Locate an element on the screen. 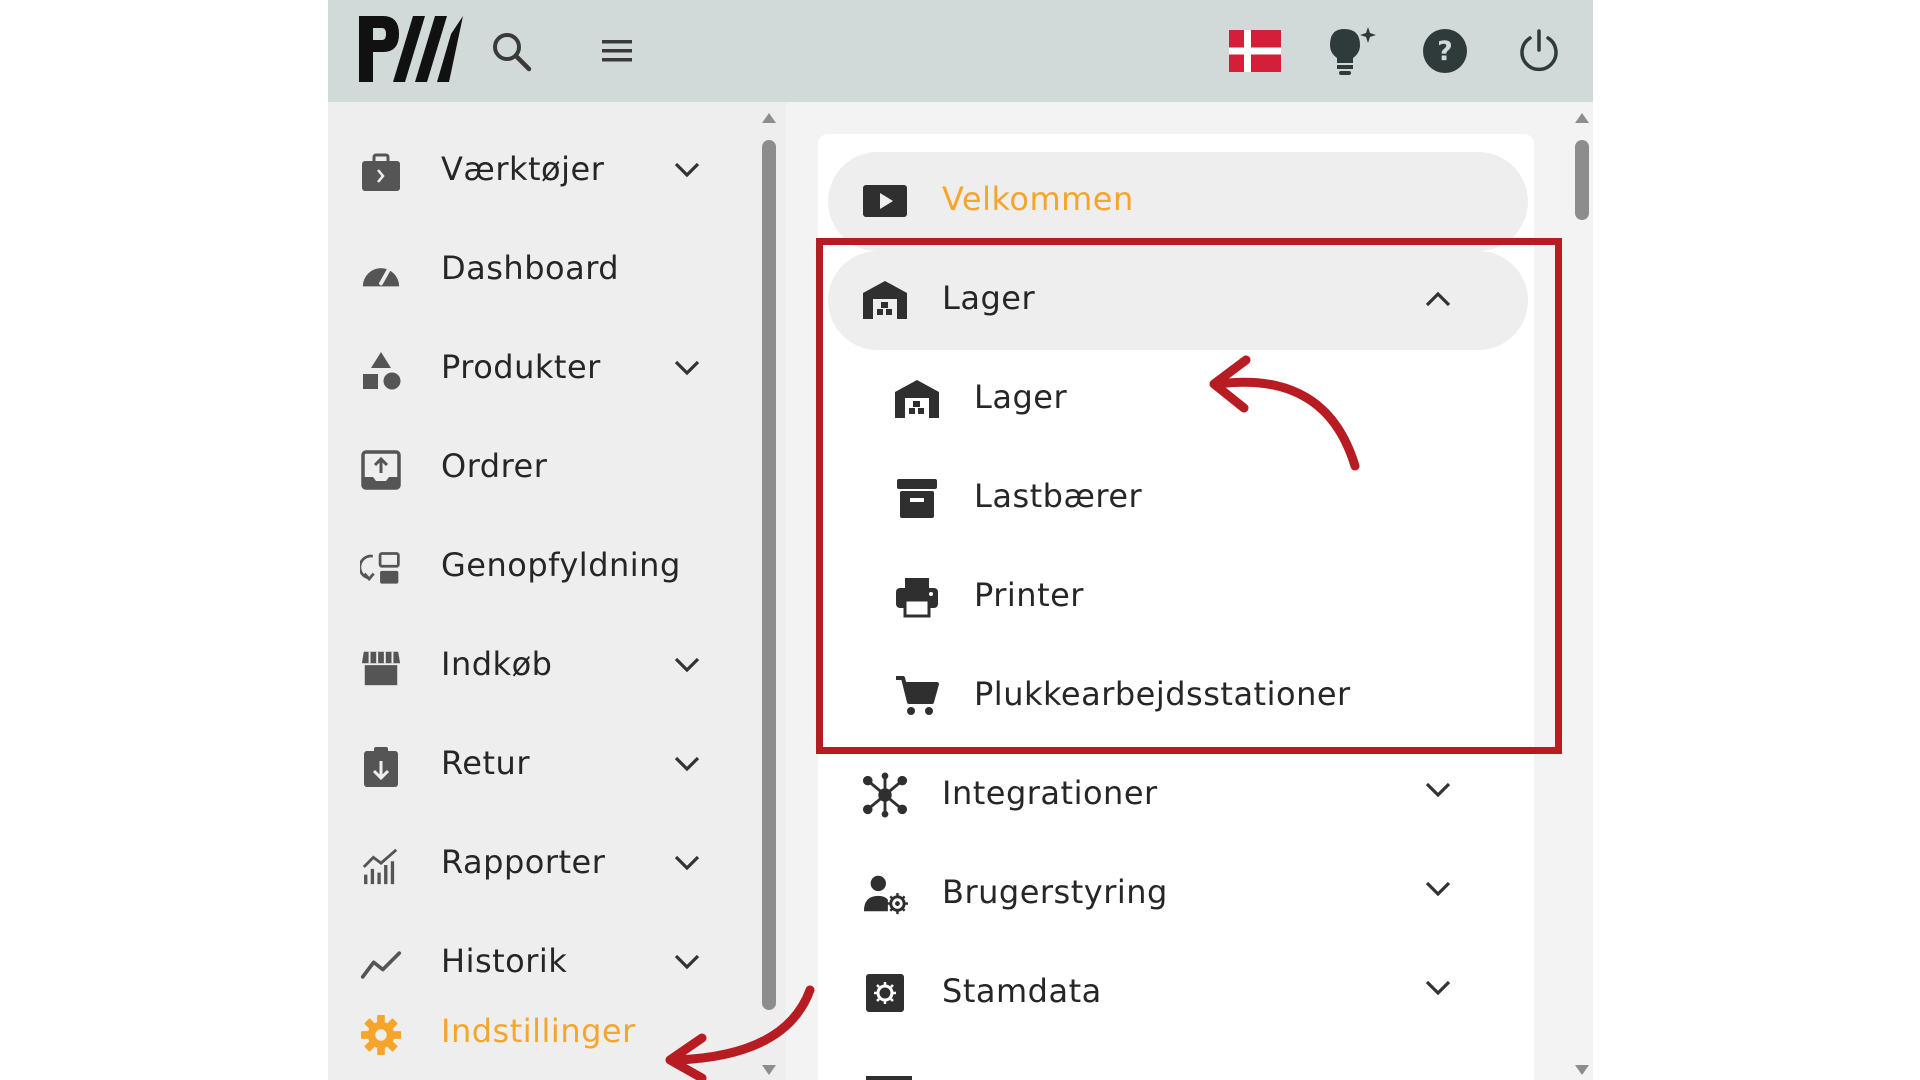 This screenshot has width=1920, height=1080. sidebar-item-label: Genopfyldning is located at coordinates (561, 565).